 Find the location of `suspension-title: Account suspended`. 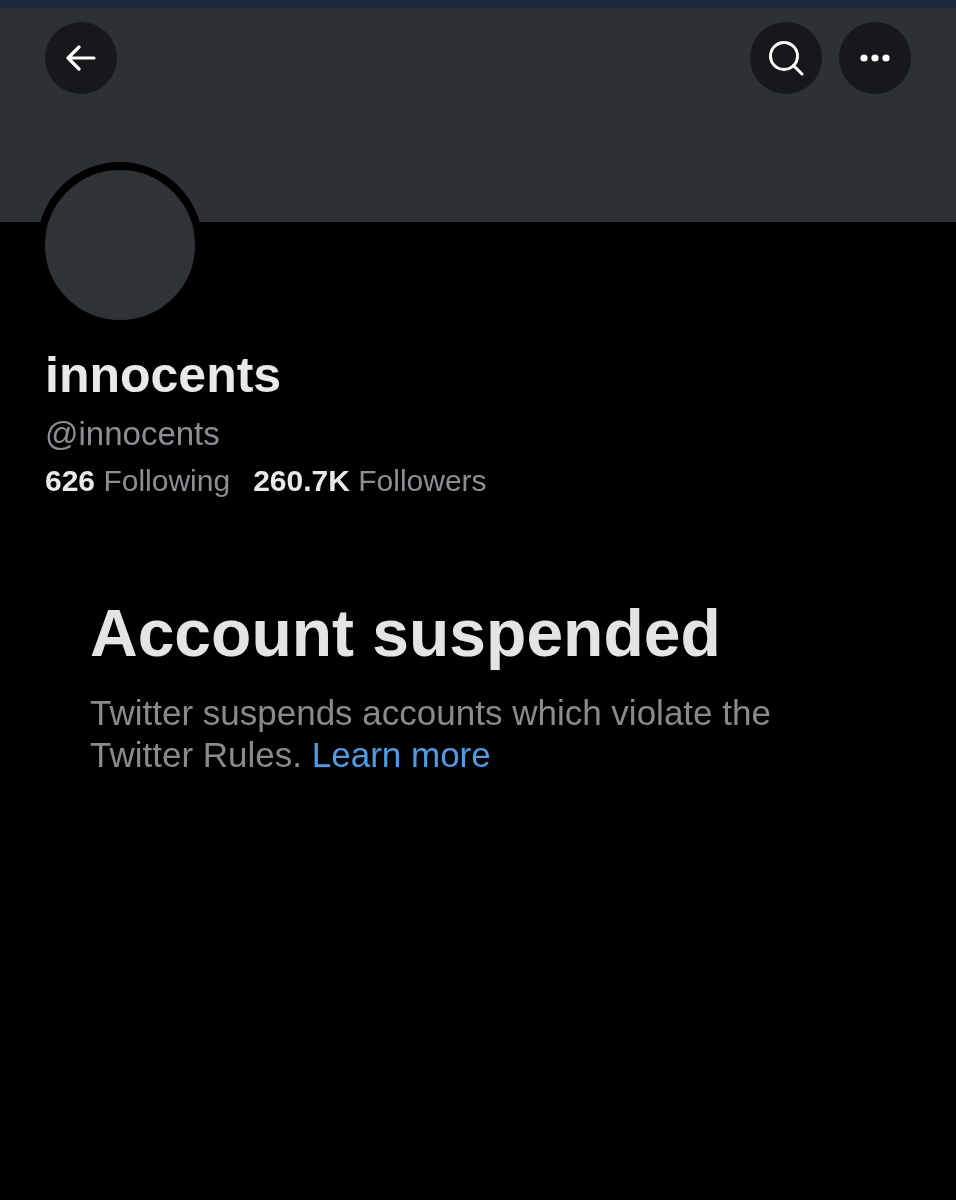

suspension-title: Account suspended is located at coordinates (405, 633).